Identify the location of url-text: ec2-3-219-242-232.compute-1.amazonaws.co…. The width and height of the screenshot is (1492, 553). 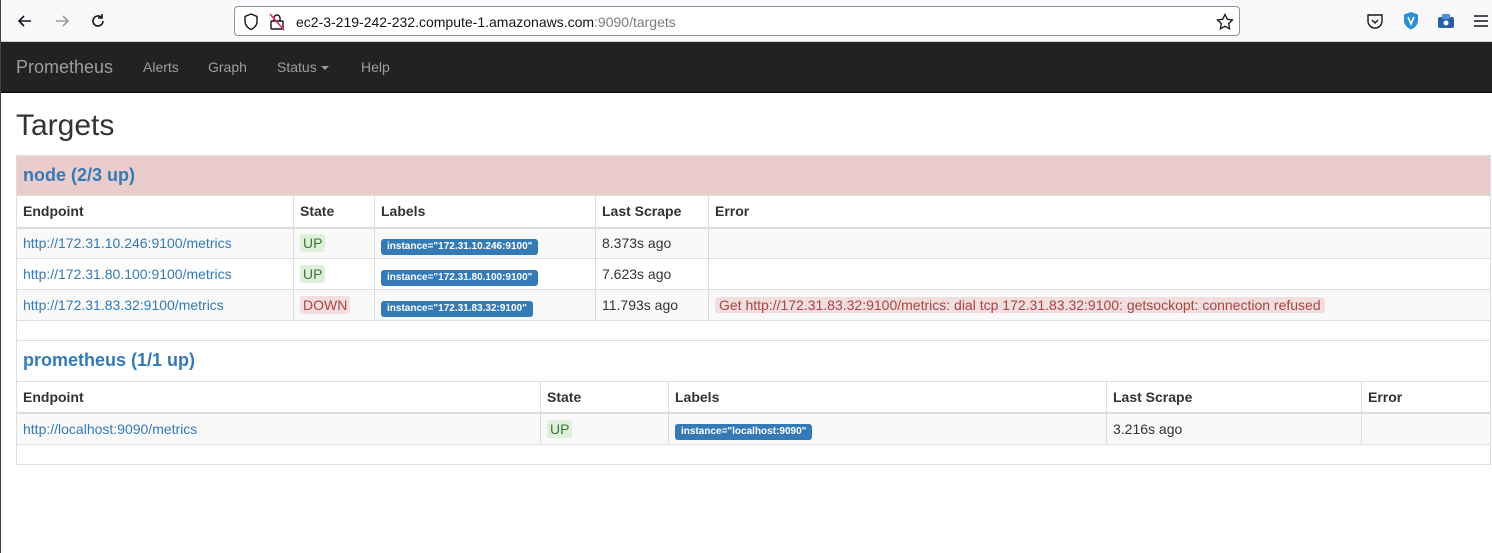
(486, 22).